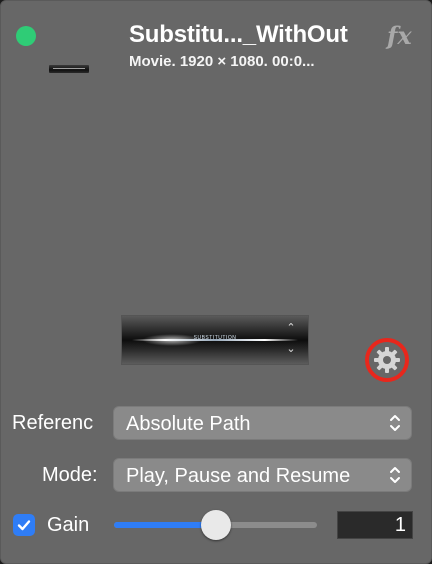 Image resolution: width=432 pixels, height=564 pixels. I want to click on reference-select: Absolute Path, so click(262, 423).